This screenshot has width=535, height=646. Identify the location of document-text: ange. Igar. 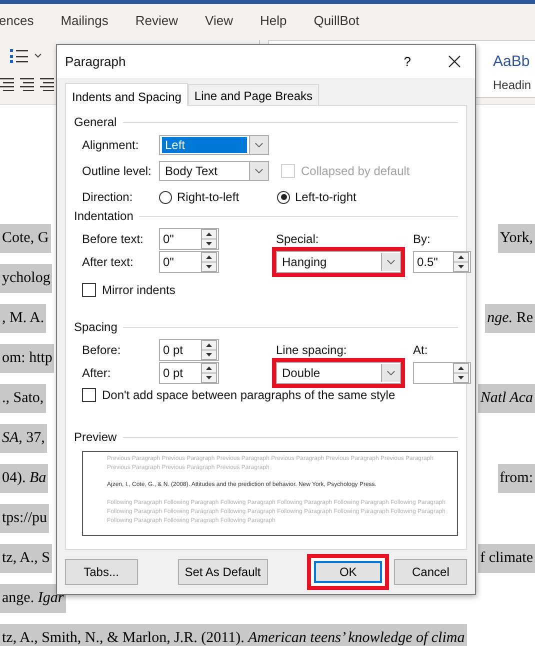
(33, 598).